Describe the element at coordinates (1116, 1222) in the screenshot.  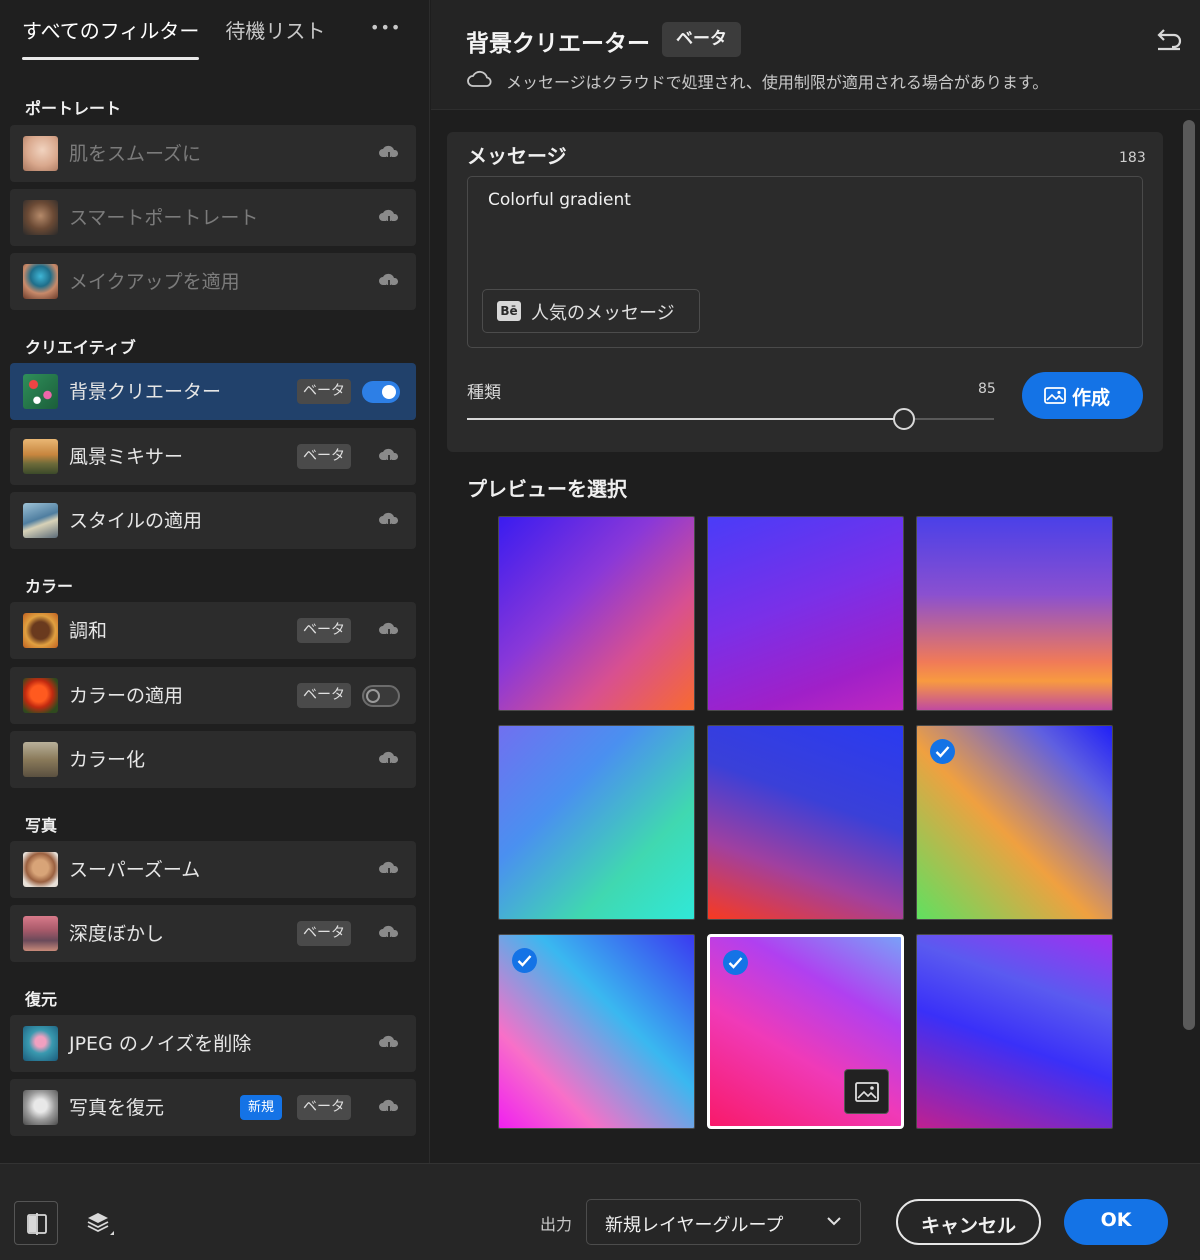
I see `ok-button: OK` at that location.